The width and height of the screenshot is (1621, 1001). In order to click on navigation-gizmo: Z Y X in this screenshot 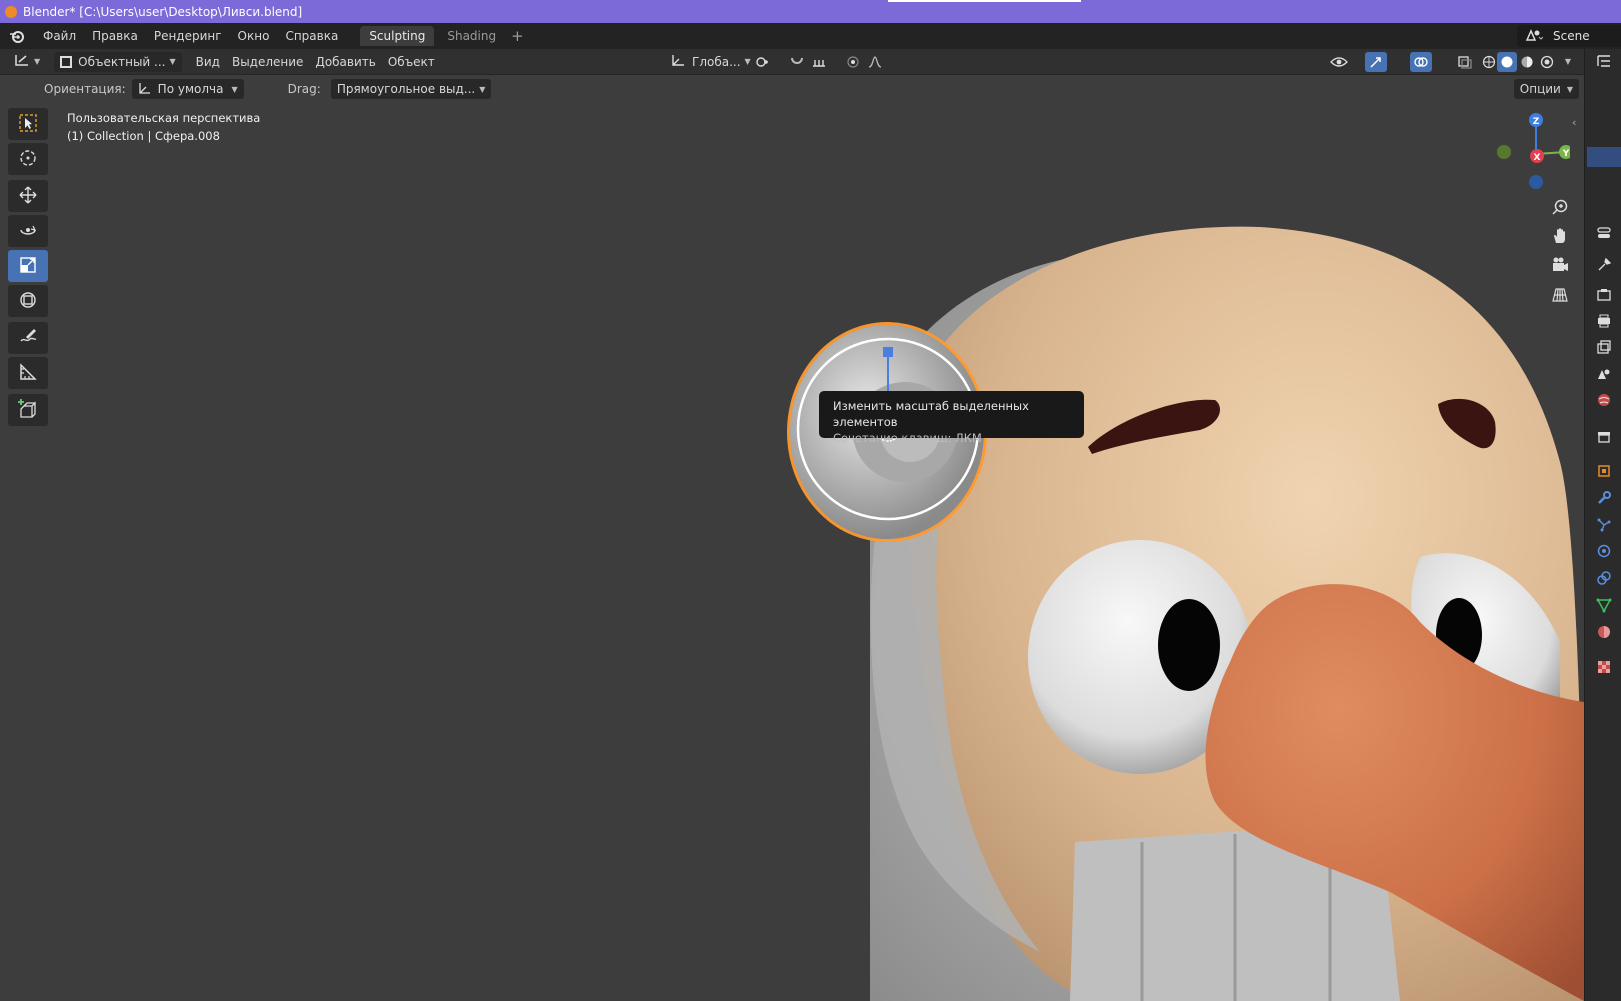, I will do `click(1531, 152)`.